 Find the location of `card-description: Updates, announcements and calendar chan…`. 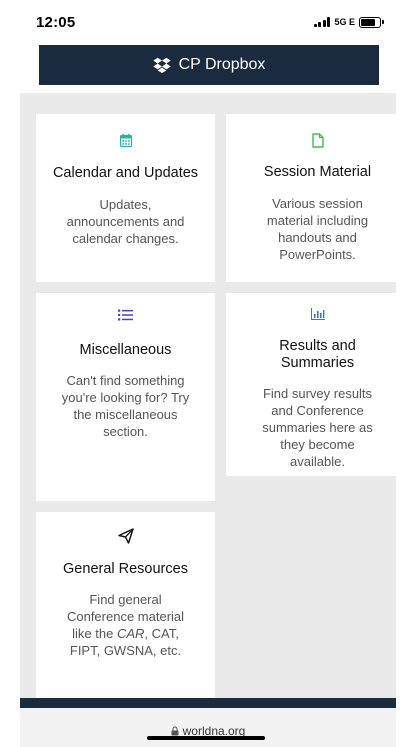

card-description: Updates, announcements and calendar chan… is located at coordinates (125, 221).